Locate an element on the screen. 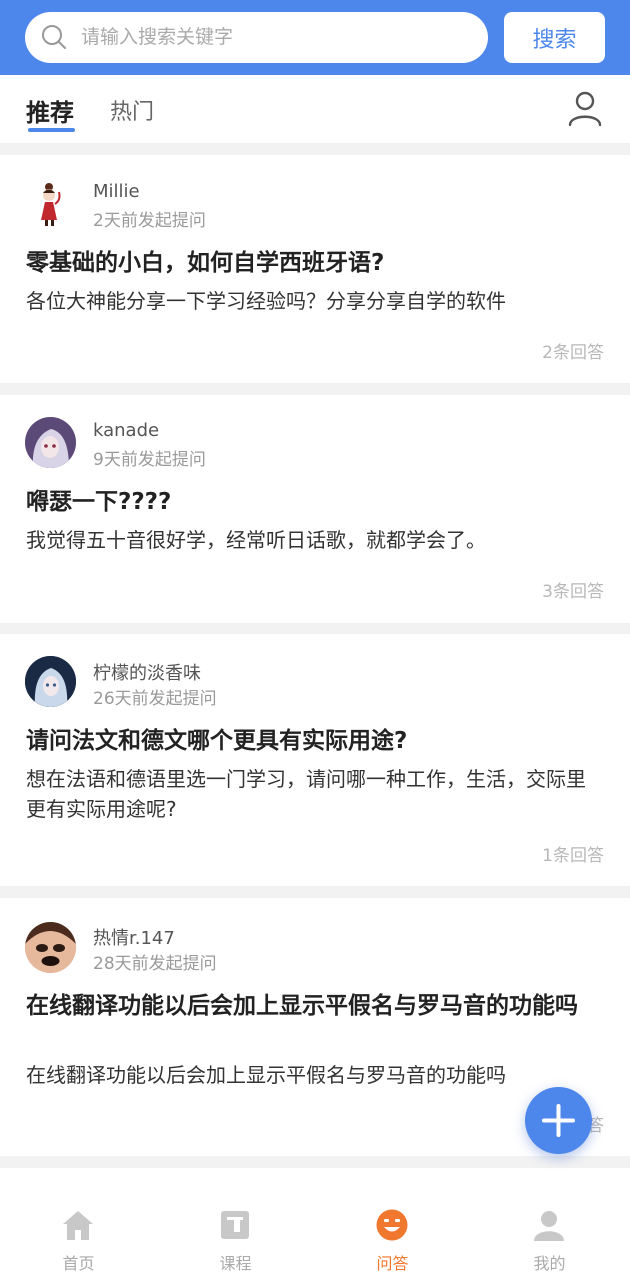 The height and width of the screenshot is (1280, 630). username: kanade is located at coordinates (126, 430).